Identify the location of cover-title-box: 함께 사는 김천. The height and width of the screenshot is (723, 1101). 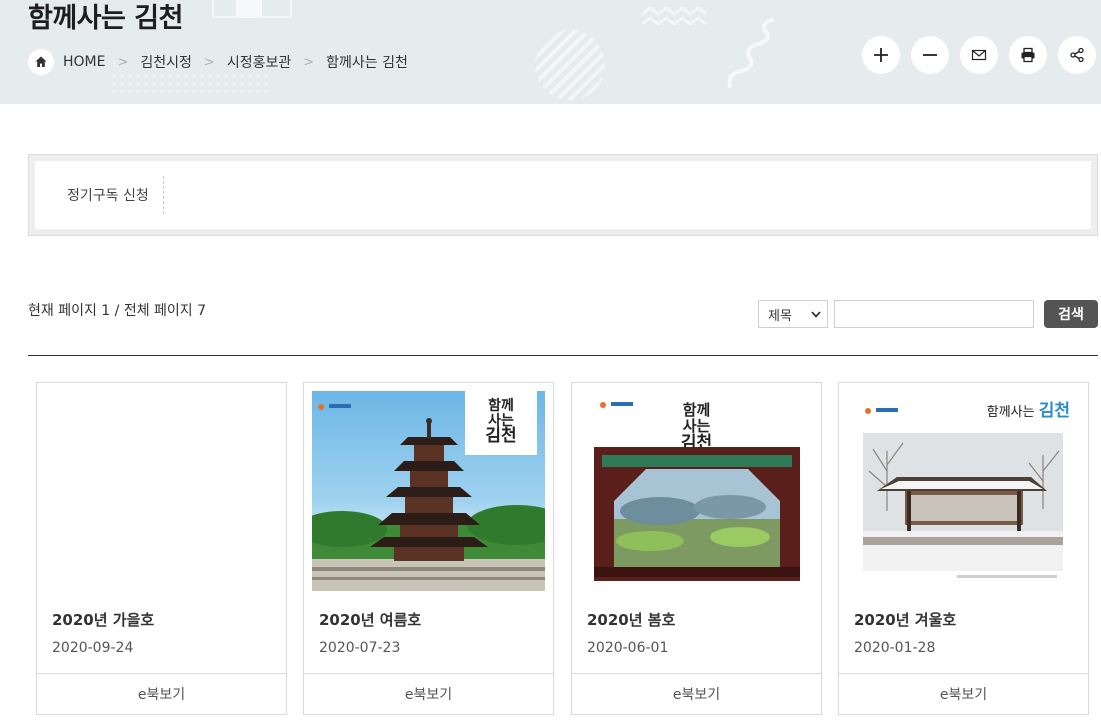
(501, 423).